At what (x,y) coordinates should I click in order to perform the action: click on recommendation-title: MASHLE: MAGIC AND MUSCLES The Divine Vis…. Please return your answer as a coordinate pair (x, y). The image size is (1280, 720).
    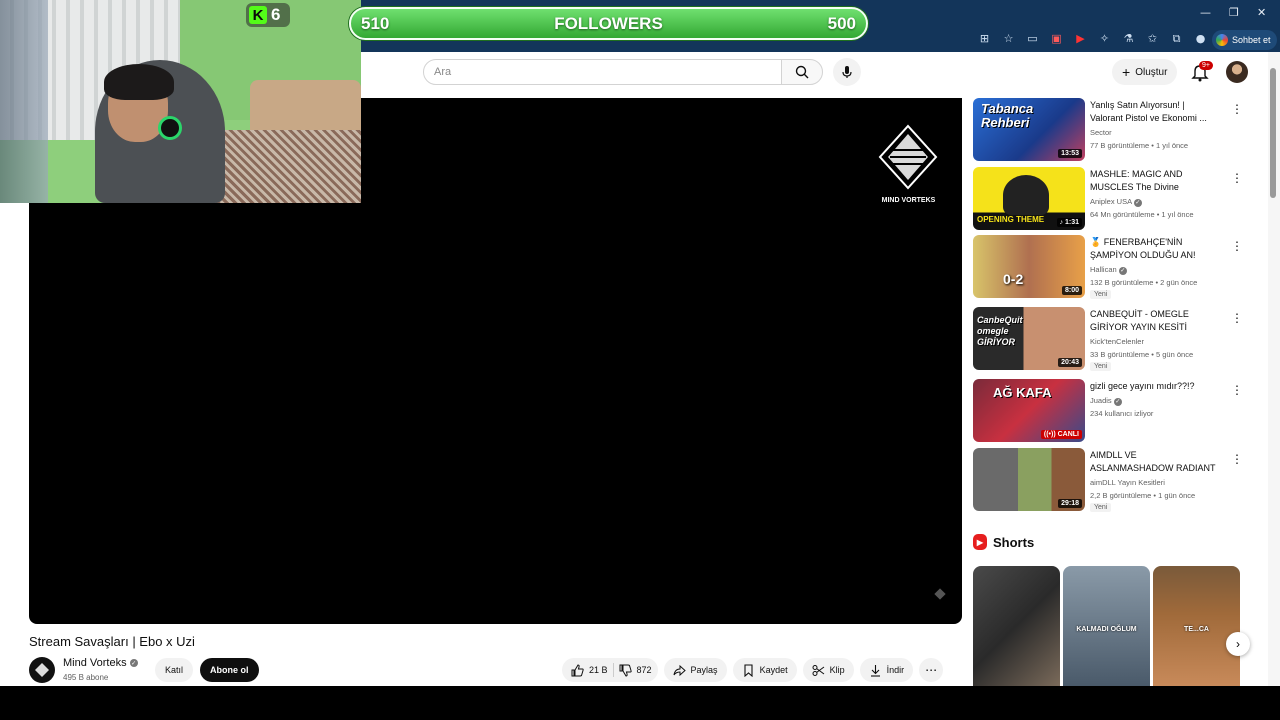
    Looking at the image, I should click on (1155, 181).